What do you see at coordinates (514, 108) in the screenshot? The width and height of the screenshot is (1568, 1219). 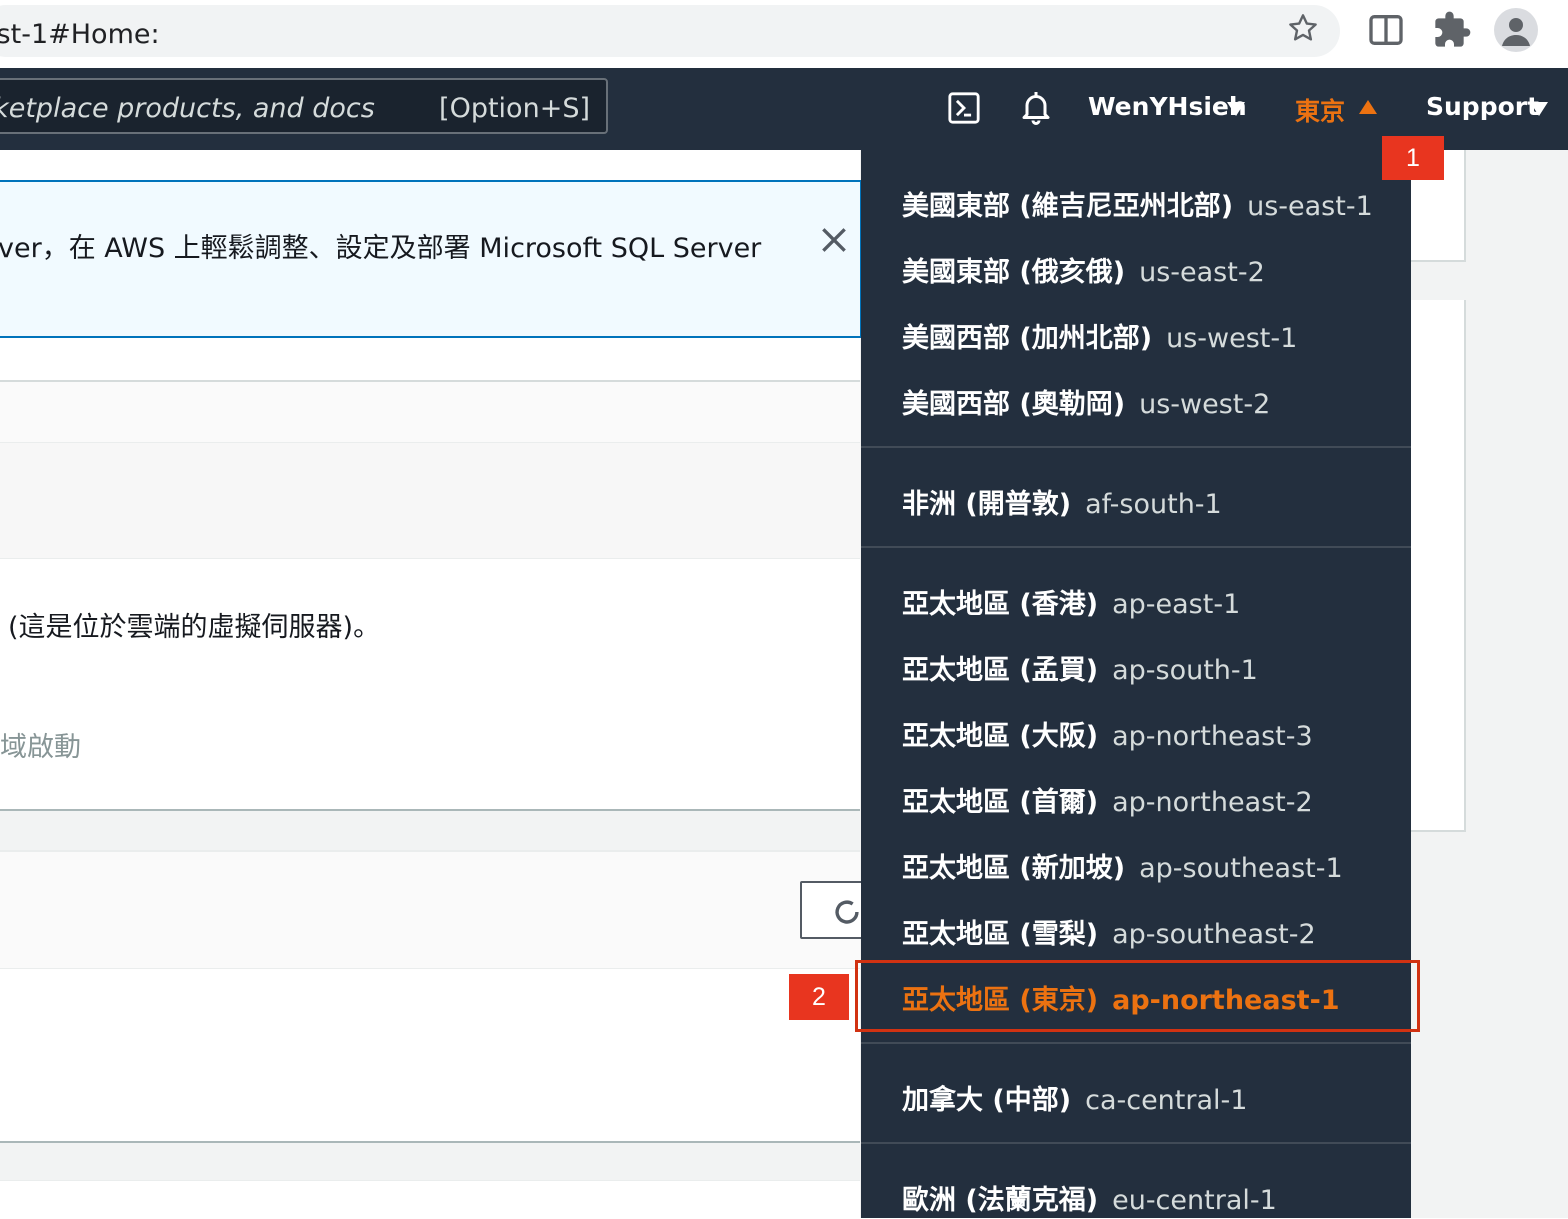 I see `search-shortcut-hint: [Option+S]` at bounding box center [514, 108].